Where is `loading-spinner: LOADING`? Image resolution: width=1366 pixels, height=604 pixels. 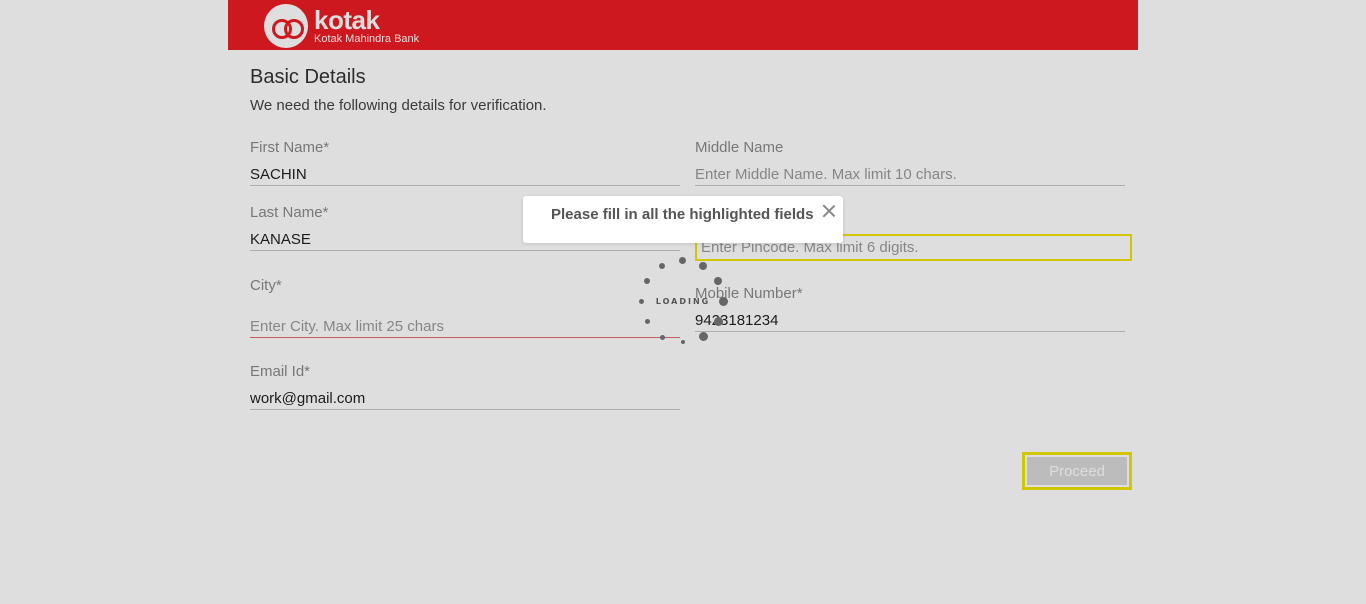
loading-spinner: LOADING is located at coordinates (683, 301).